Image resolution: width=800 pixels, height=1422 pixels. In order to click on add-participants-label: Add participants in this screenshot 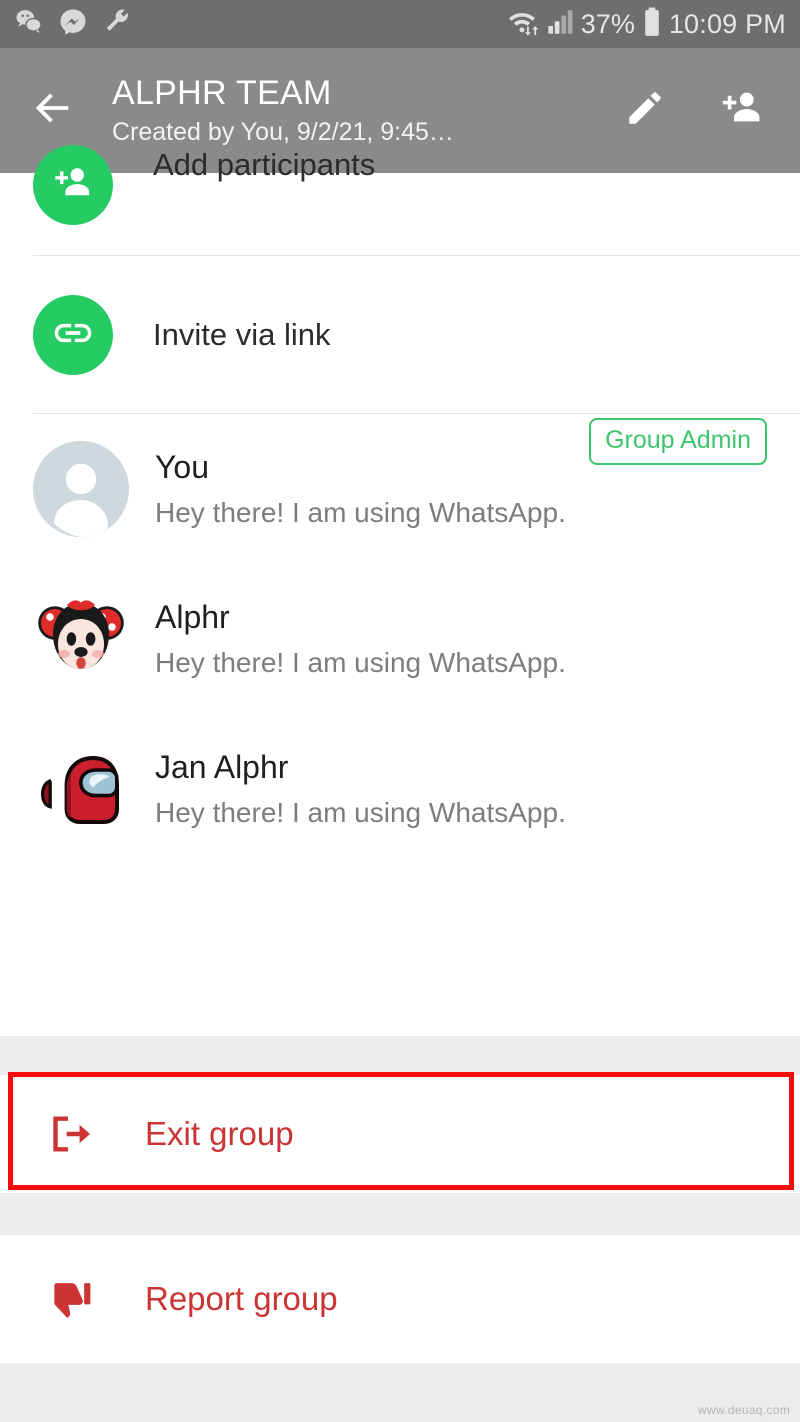, I will do `click(264, 164)`.